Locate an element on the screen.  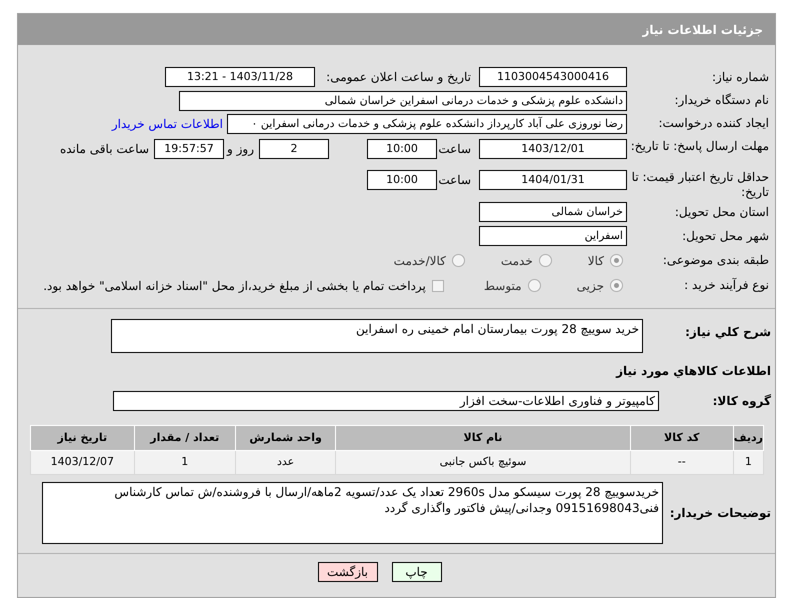
input-field: کامپیوتر و فناوری اطلاعات-سخت افزار is located at coordinates (386, 401).